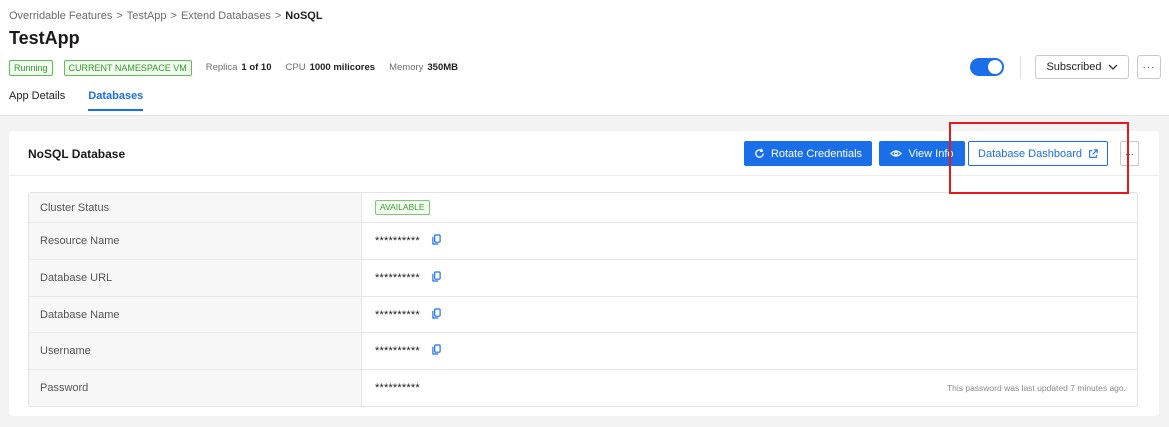 The width and height of the screenshot is (1169, 427). What do you see at coordinates (759, 153) in the screenshot?
I see `rotate-icon` at bounding box center [759, 153].